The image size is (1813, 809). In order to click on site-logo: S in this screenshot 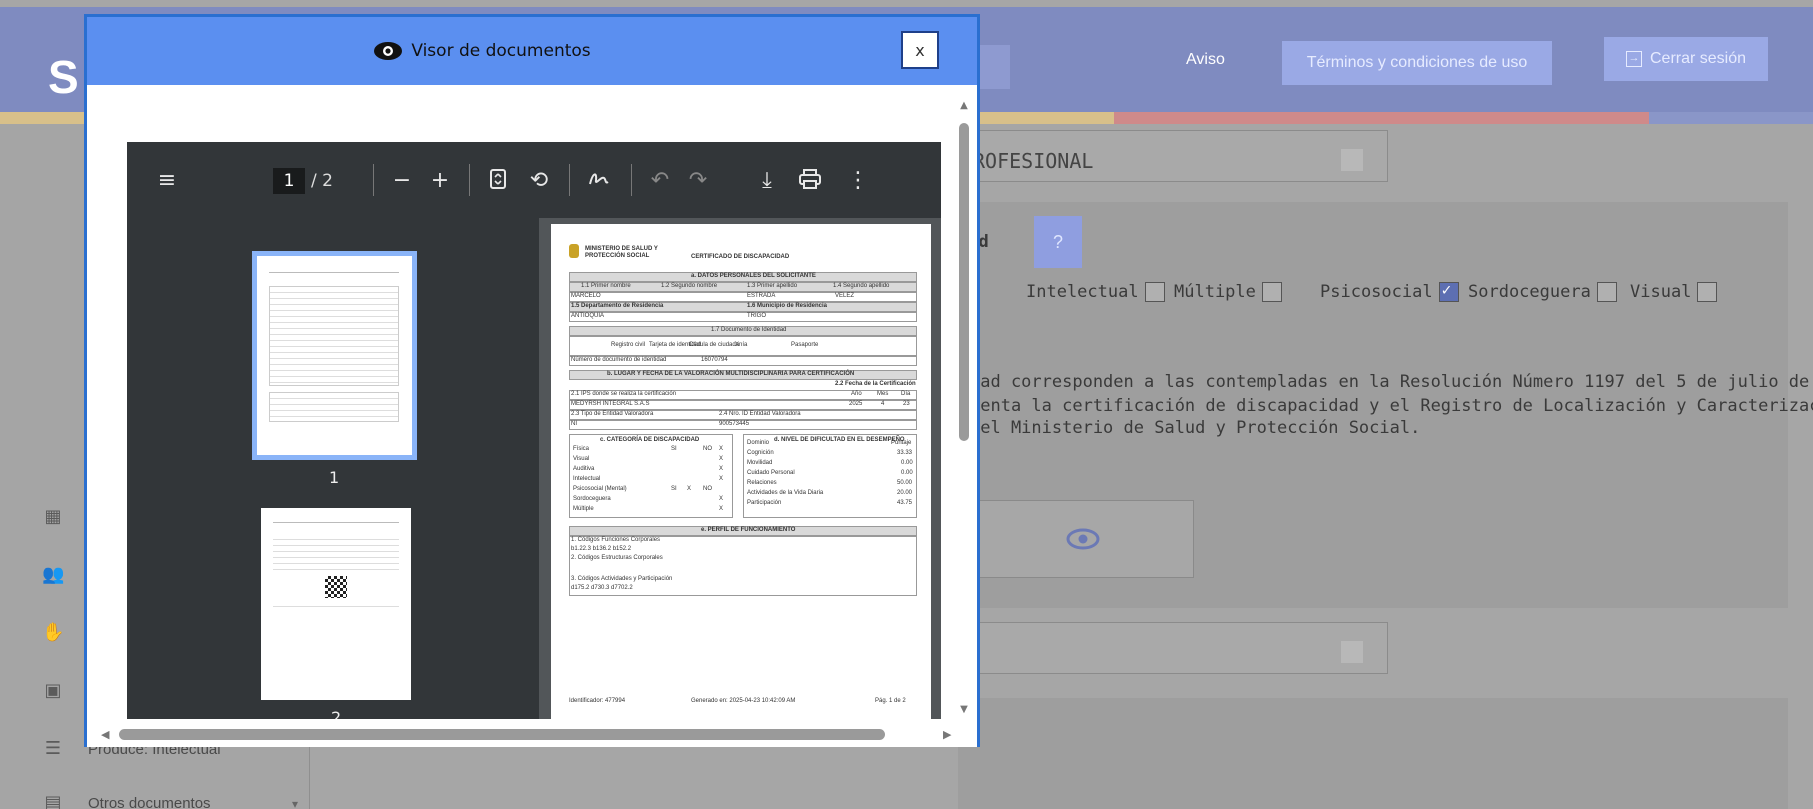, I will do `click(63, 77)`.